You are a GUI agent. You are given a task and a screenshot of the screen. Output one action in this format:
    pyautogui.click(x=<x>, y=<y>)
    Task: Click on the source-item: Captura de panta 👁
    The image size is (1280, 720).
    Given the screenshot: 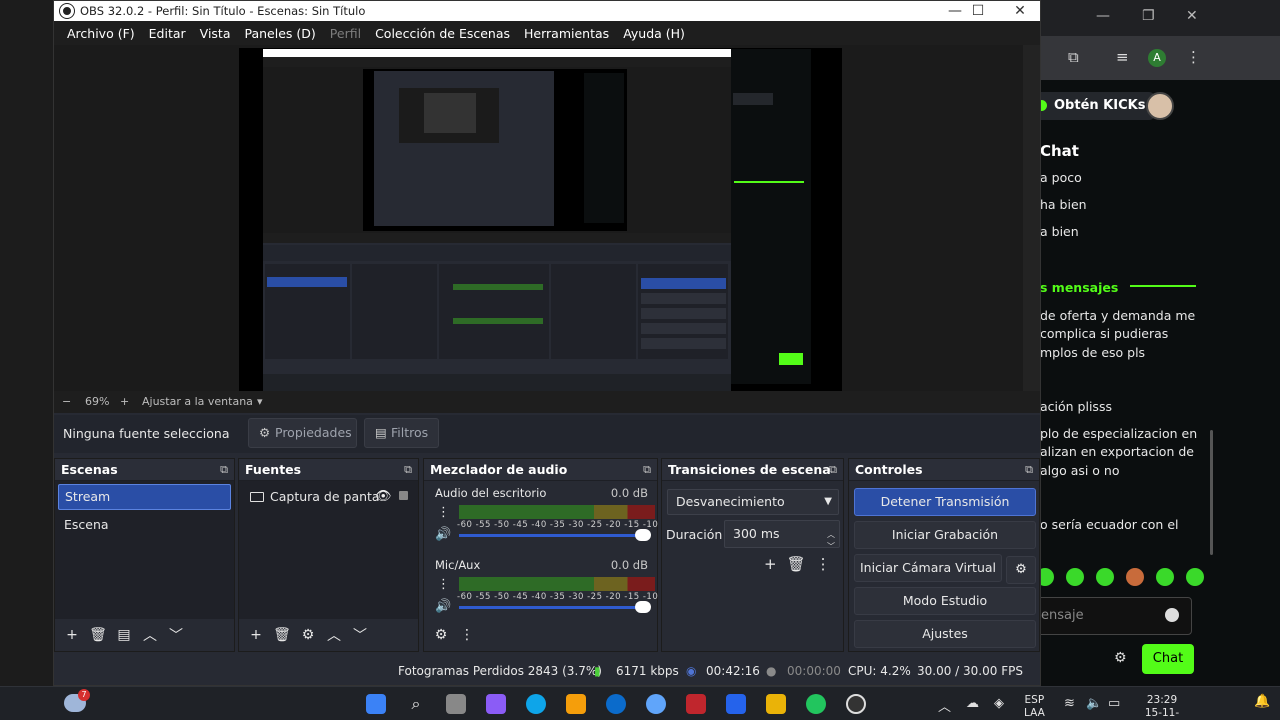 What is the action you would take?
    pyautogui.click(x=328, y=497)
    